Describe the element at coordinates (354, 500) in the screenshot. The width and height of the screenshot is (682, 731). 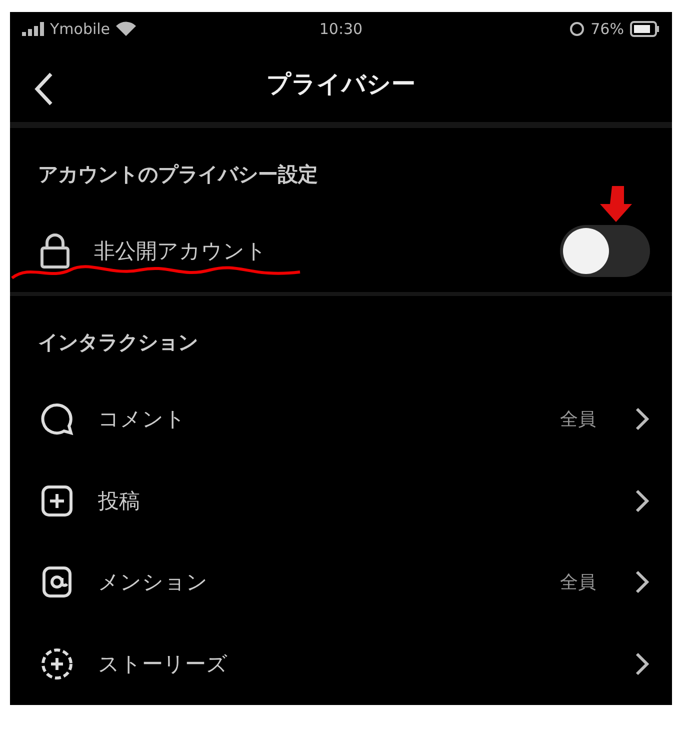
I see `setting-label: 投稿` at that location.